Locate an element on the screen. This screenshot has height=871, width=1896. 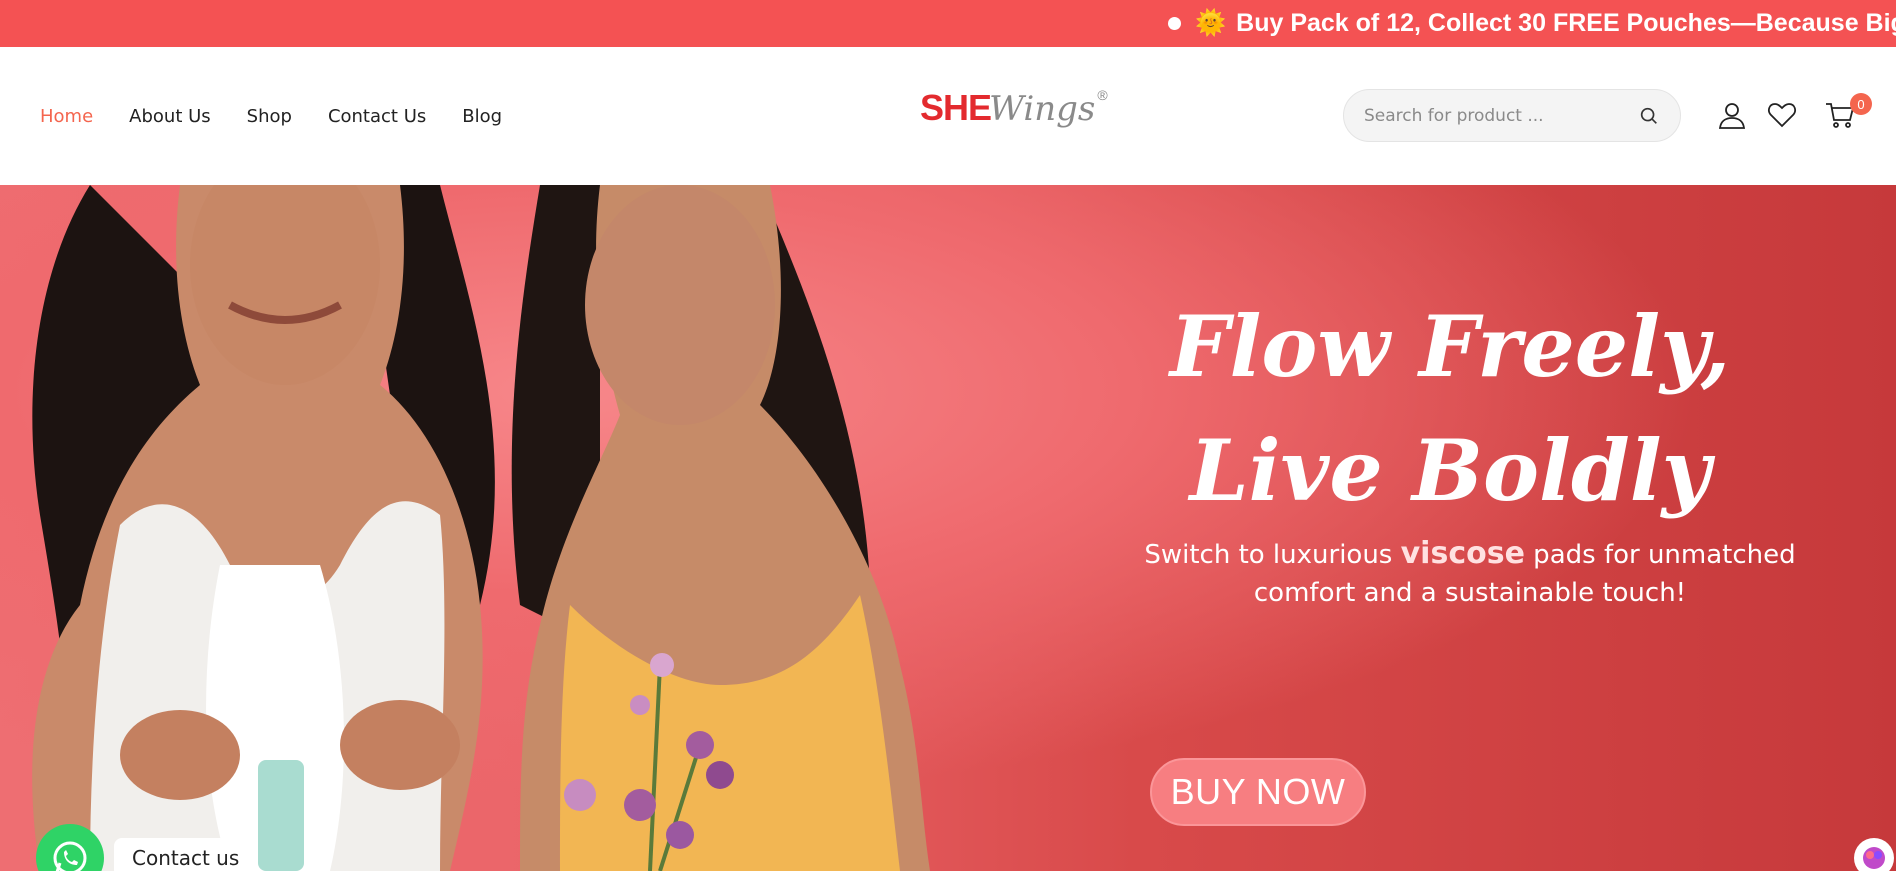
nav-home: Home is located at coordinates (66, 116).